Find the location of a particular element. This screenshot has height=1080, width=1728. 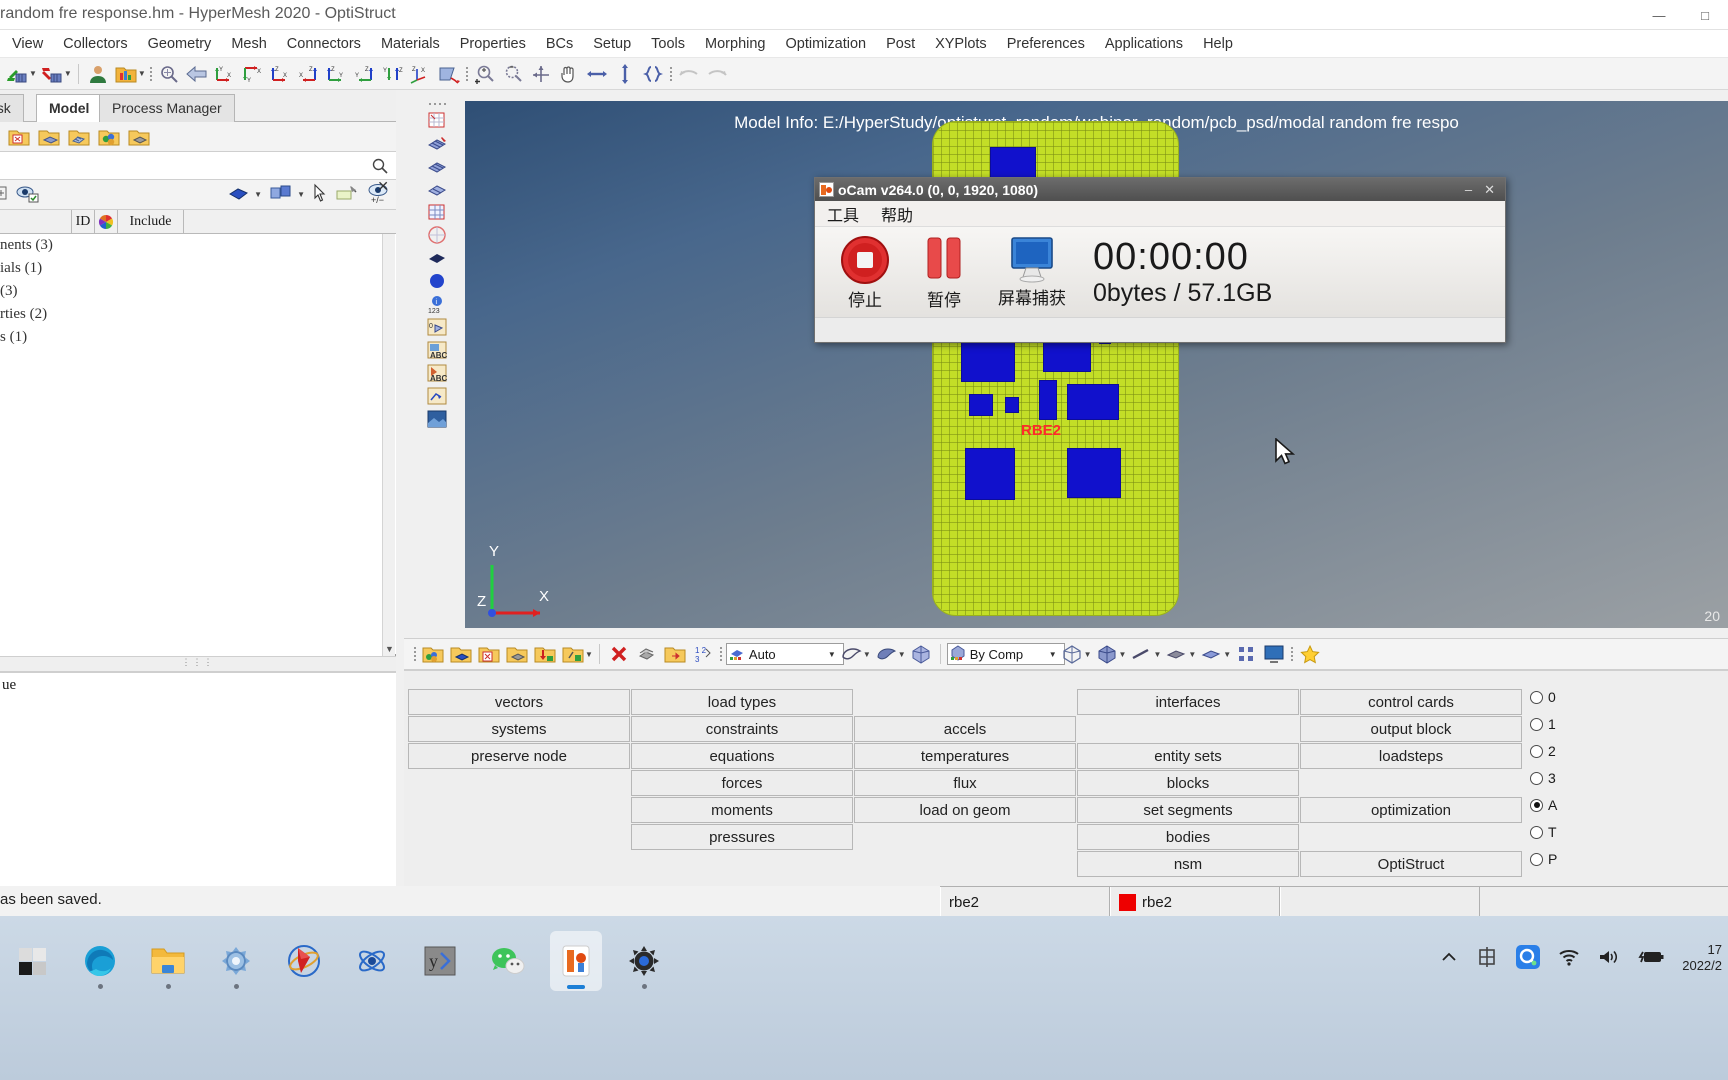

panel-button-preserve-node: preserve node is located at coordinates (519, 756).